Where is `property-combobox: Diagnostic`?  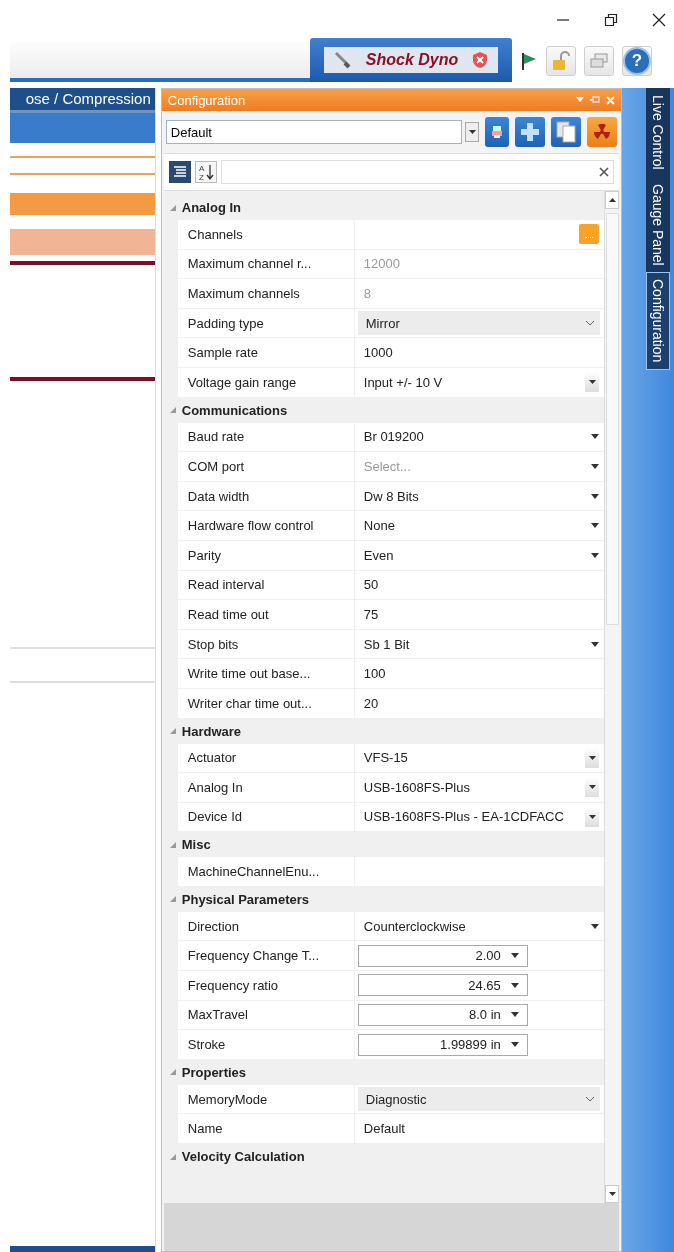 property-combobox: Diagnostic is located at coordinates (479, 1099).